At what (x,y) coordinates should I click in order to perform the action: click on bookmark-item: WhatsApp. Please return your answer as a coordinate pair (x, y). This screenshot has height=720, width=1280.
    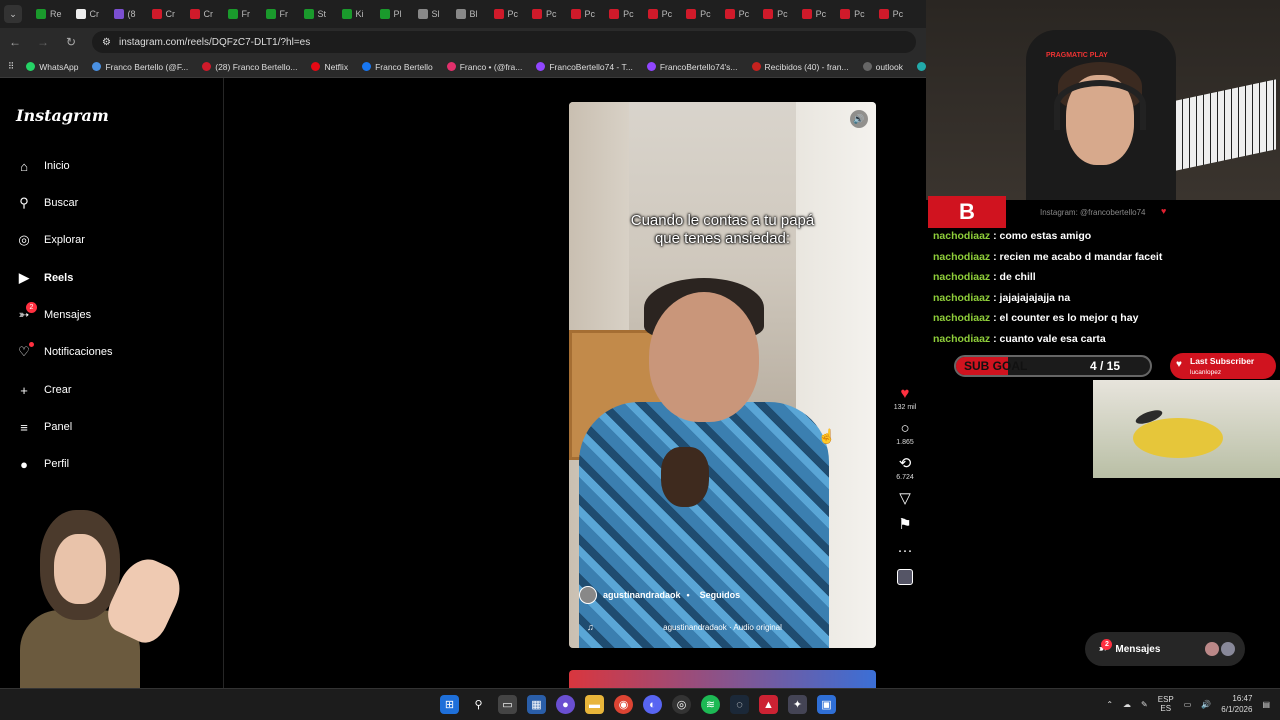
    Looking at the image, I should click on (52, 67).